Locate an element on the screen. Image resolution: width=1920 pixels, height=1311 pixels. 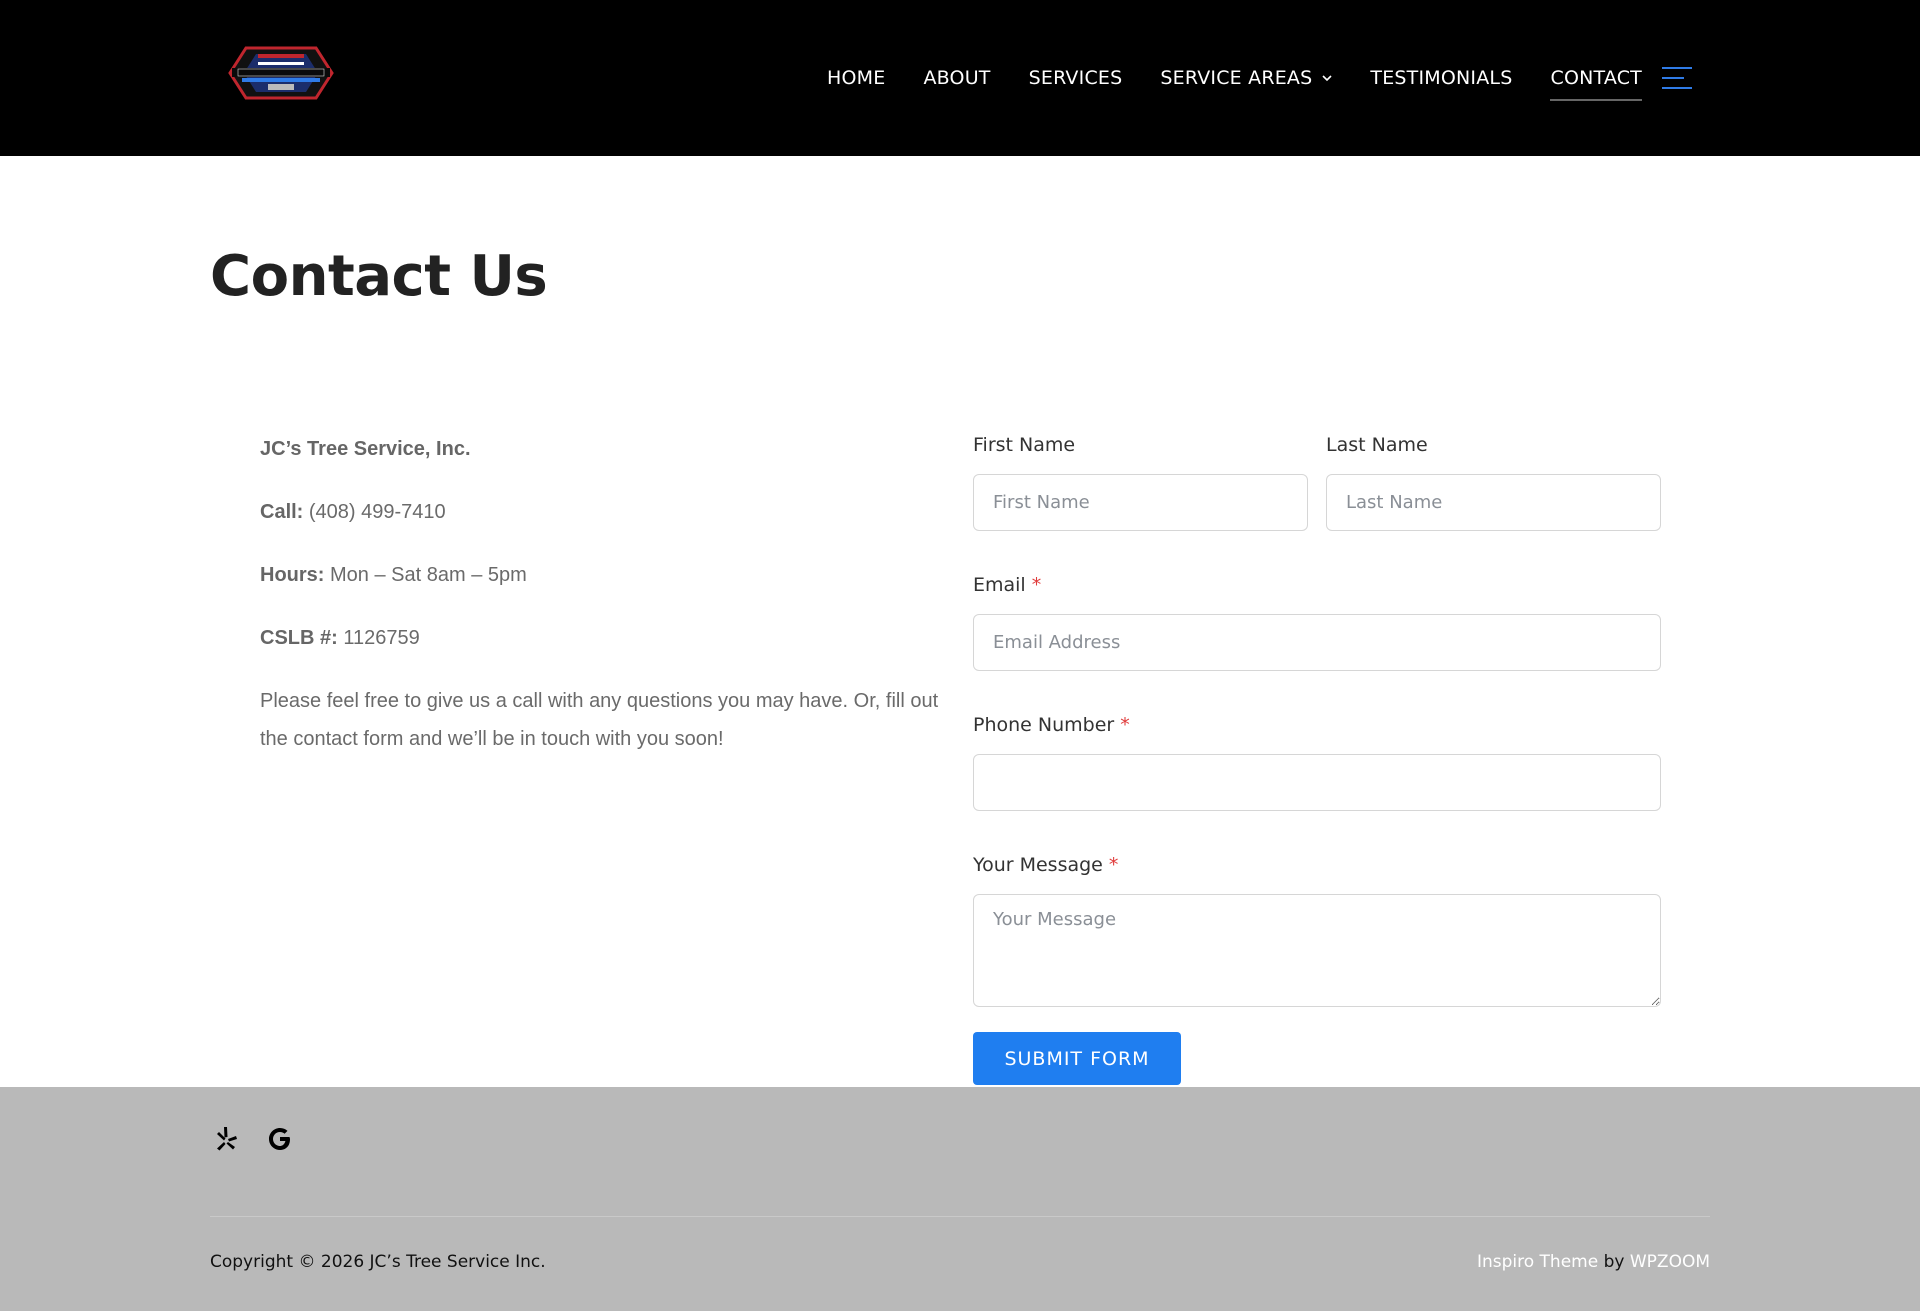
nav-contact: CONTACT is located at coordinates (1596, 84).